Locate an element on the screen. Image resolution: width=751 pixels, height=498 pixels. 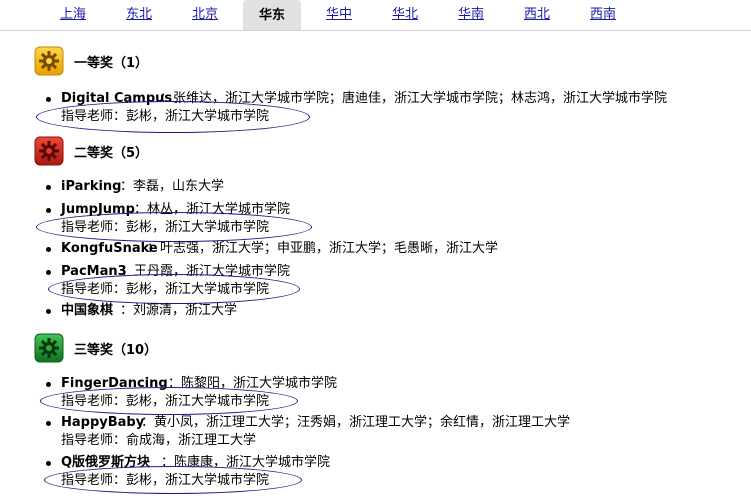
team-name: iParking is located at coordinates (91, 186).